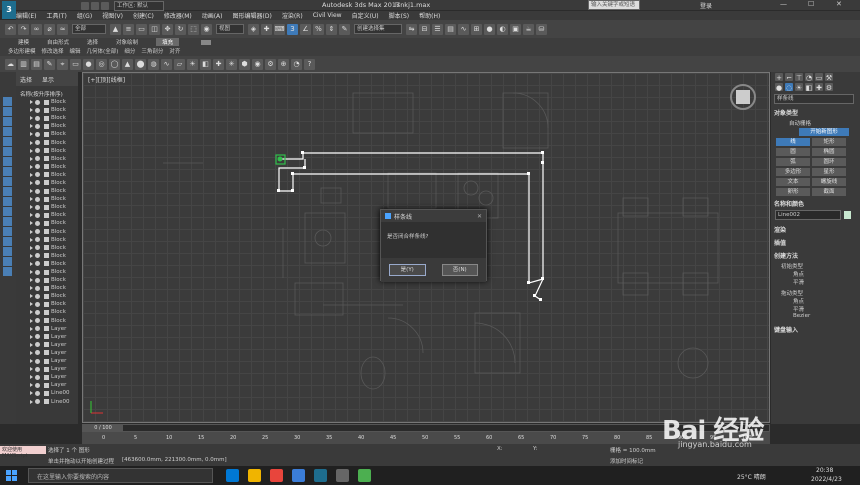 The image size is (860, 485). I want to click on scene-explorer-icon: ▤, so click(450, 29).